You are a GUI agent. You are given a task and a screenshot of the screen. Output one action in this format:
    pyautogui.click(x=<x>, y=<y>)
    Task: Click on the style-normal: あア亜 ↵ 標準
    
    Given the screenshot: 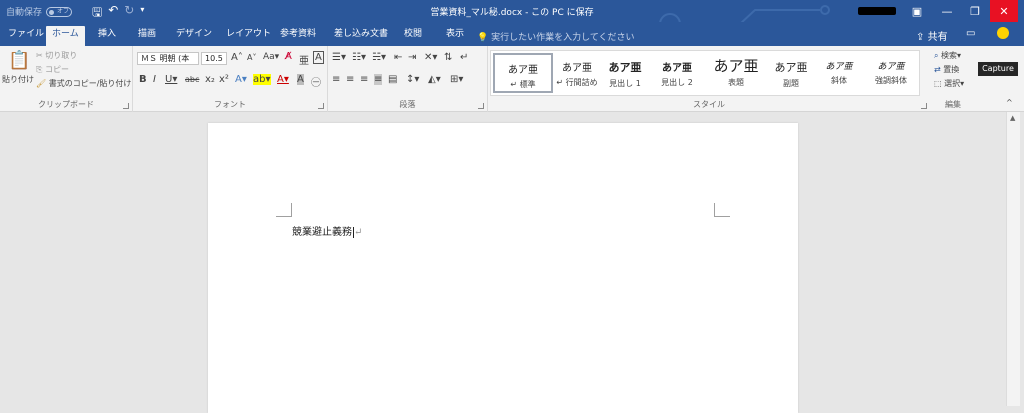 What is the action you would take?
    pyautogui.click(x=523, y=73)
    